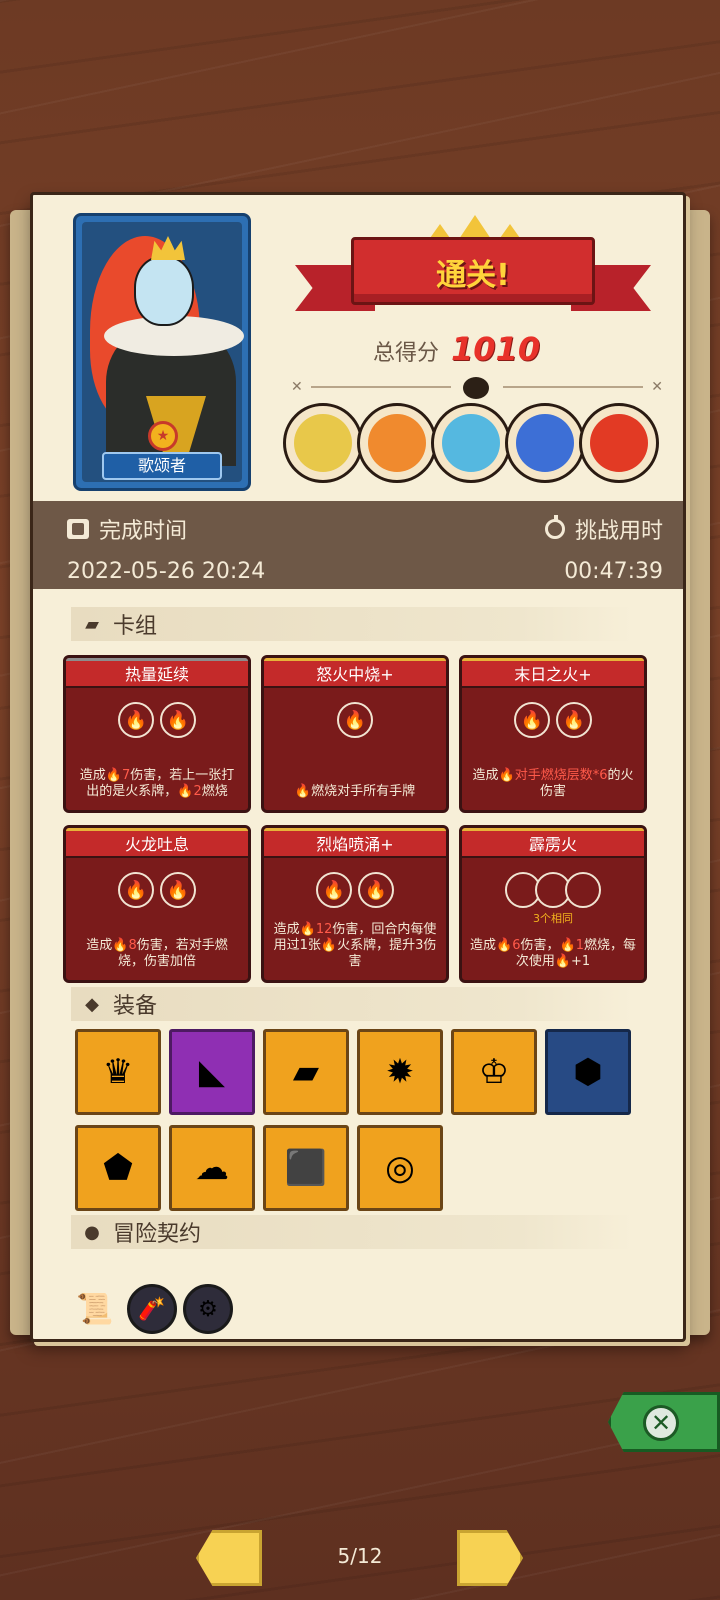 The width and height of the screenshot is (720, 1600). I want to click on cards-icon: ▰, so click(92, 624).